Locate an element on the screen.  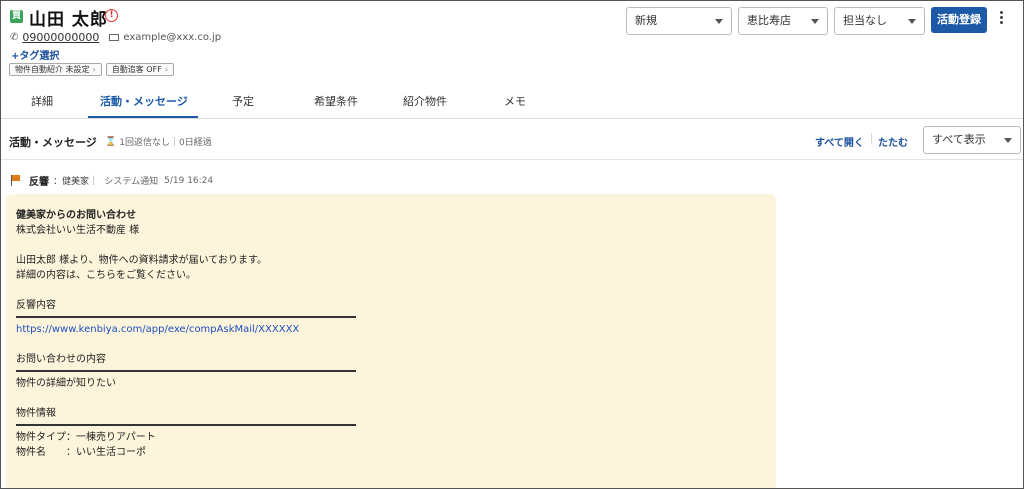
tab-conditions: 希望条件 is located at coordinates (336, 101).